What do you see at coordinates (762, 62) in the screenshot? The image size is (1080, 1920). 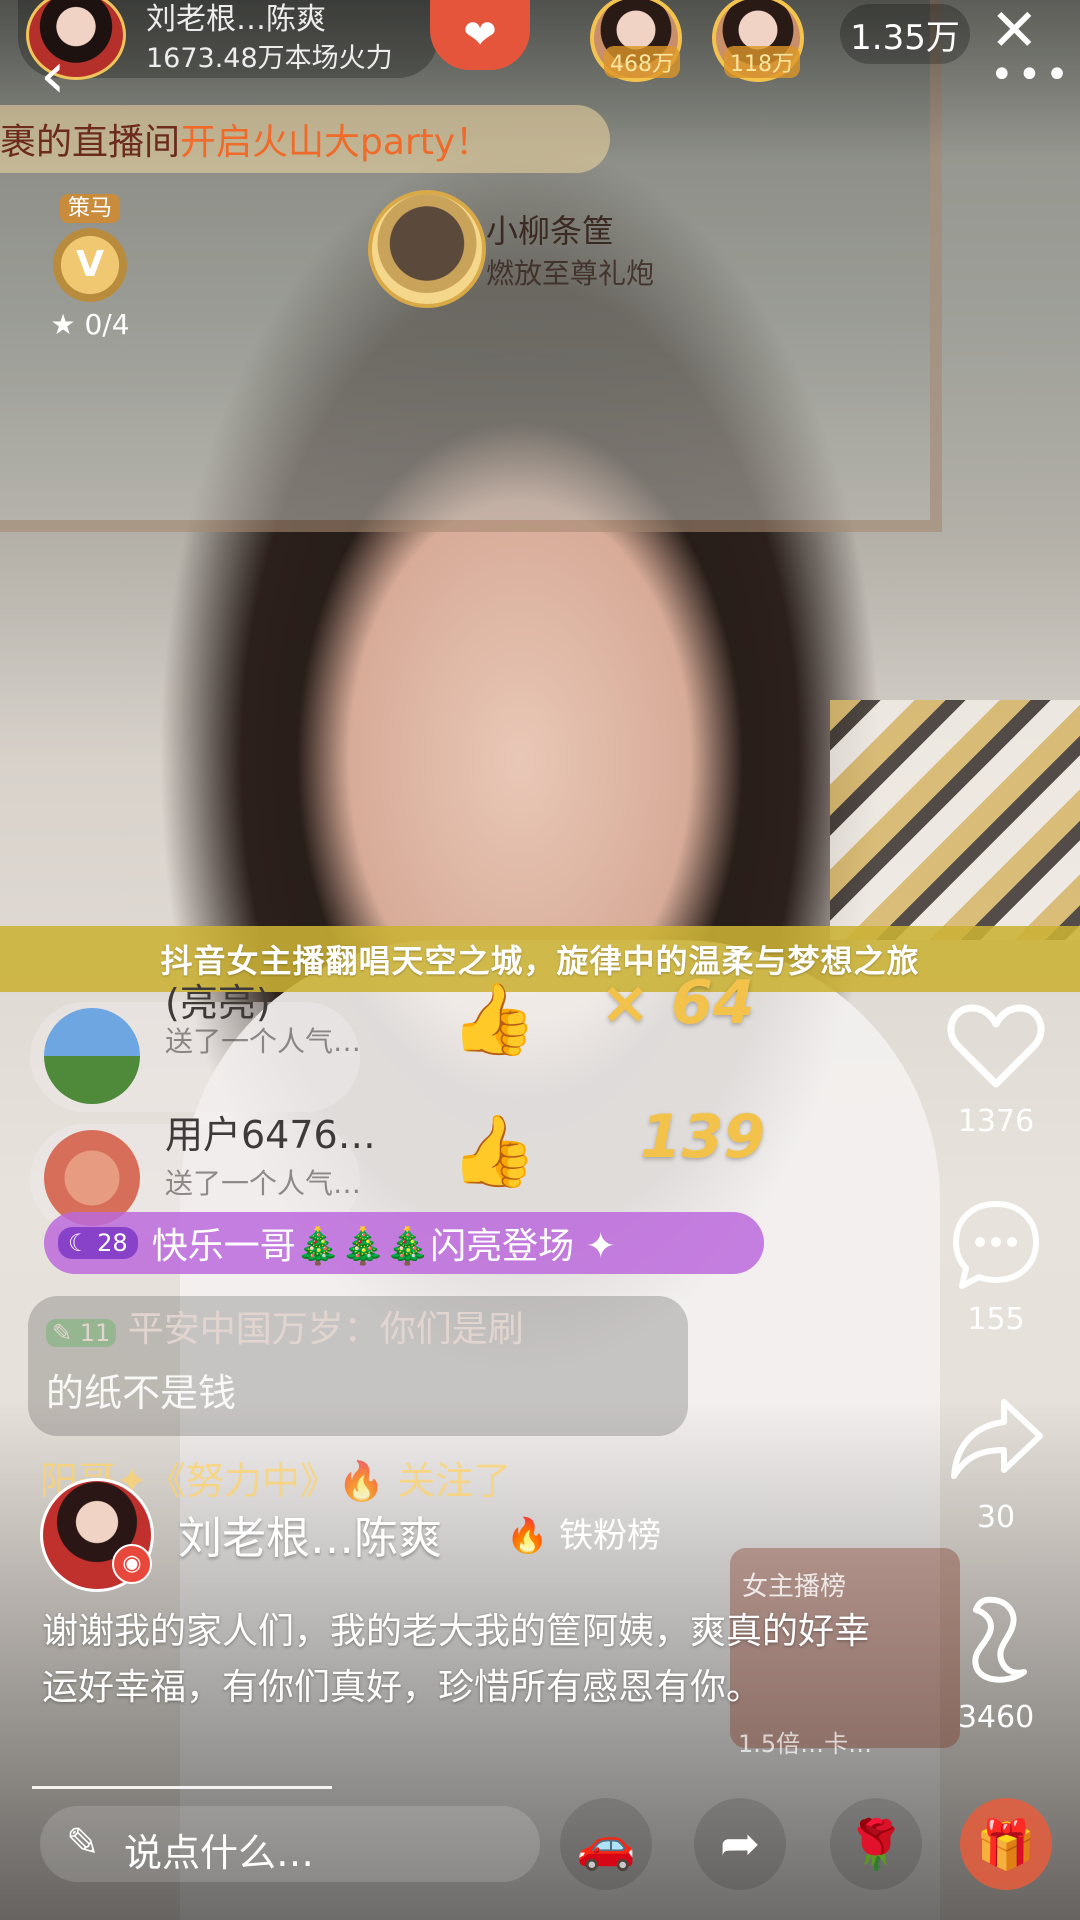 I see `viewer-badge: 118万` at bounding box center [762, 62].